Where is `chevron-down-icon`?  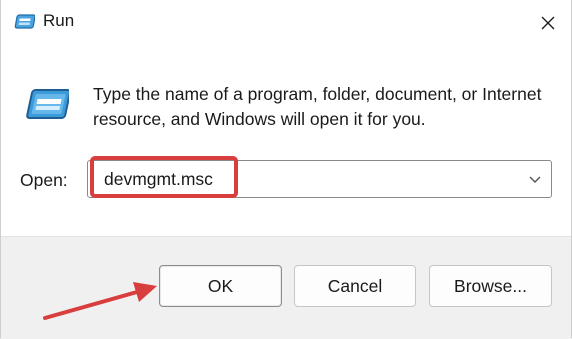 chevron-down-icon is located at coordinates (535, 179).